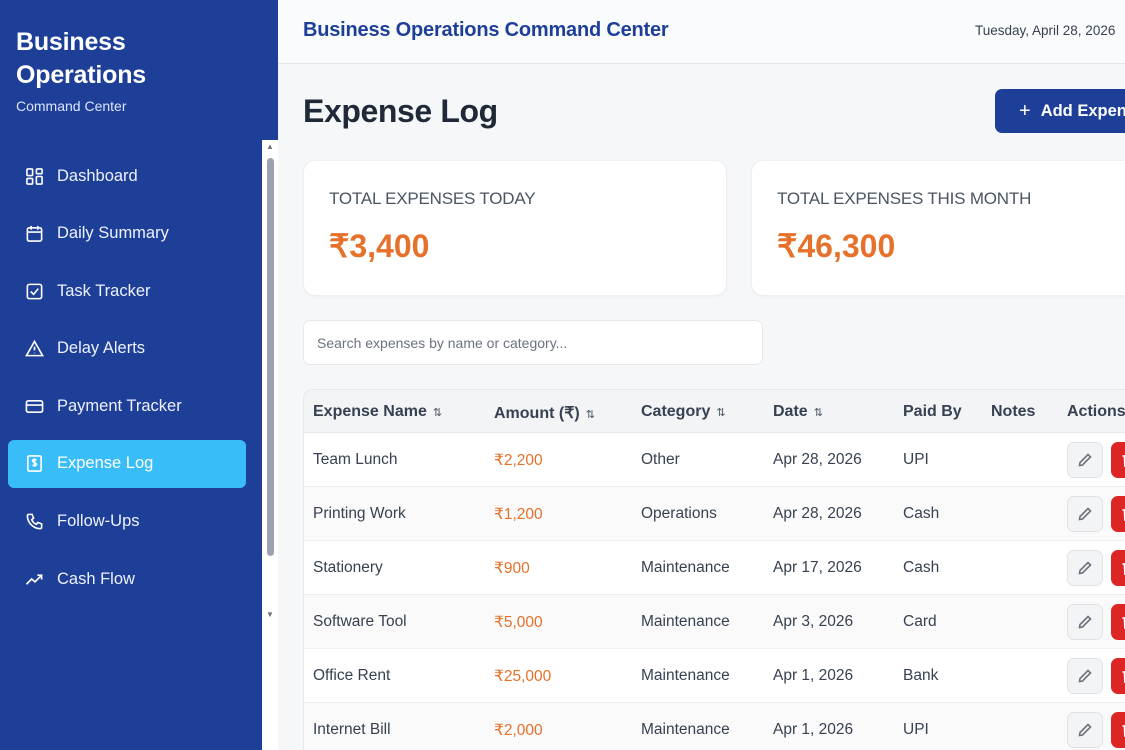  What do you see at coordinates (127, 291) in the screenshot?
I see `sidebar-item-task-tracker: Task Tracker` at bounding box center [127, 291].